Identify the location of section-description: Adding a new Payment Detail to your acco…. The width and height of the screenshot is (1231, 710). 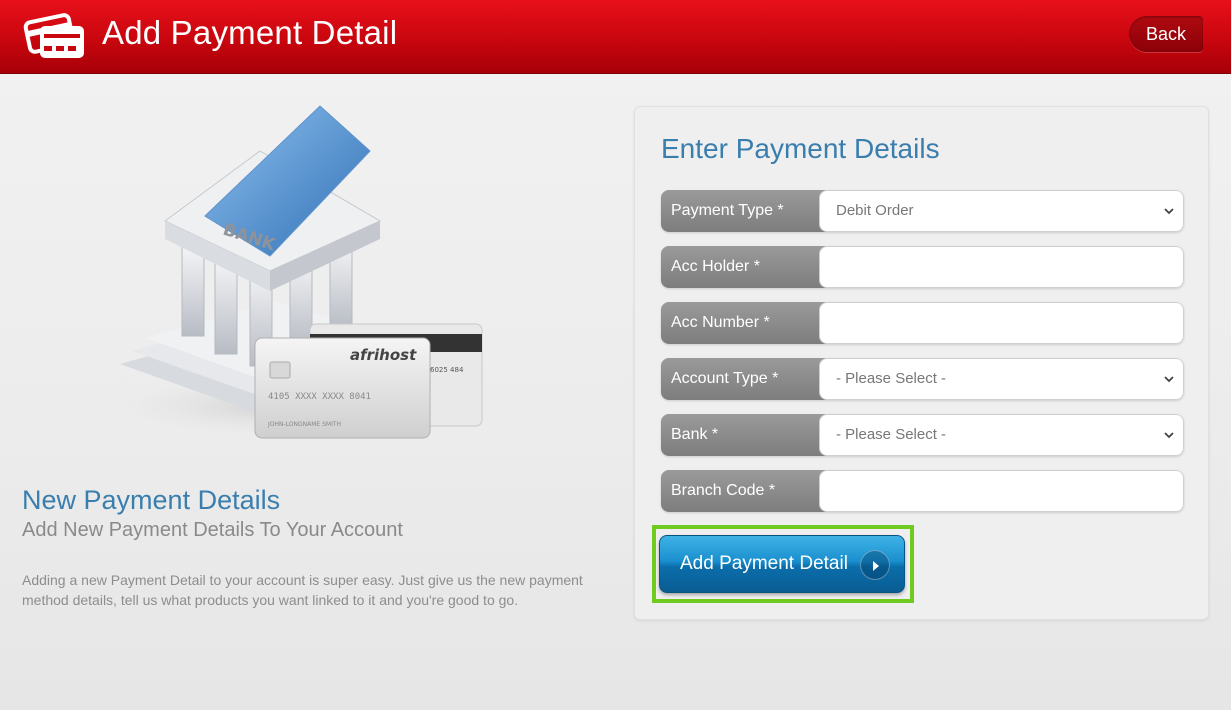
(302, 590).